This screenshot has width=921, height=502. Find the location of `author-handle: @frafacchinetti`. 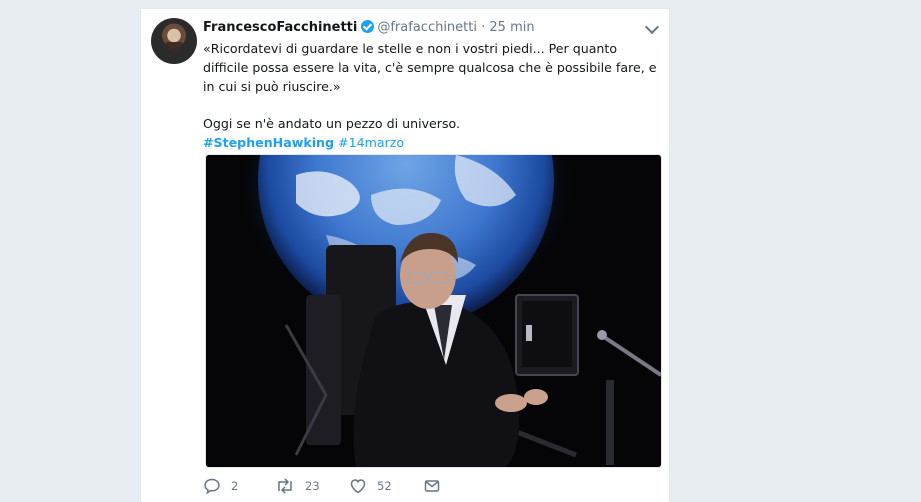

author-handle: @frafacchinetti is located at coordinates (427, 27).